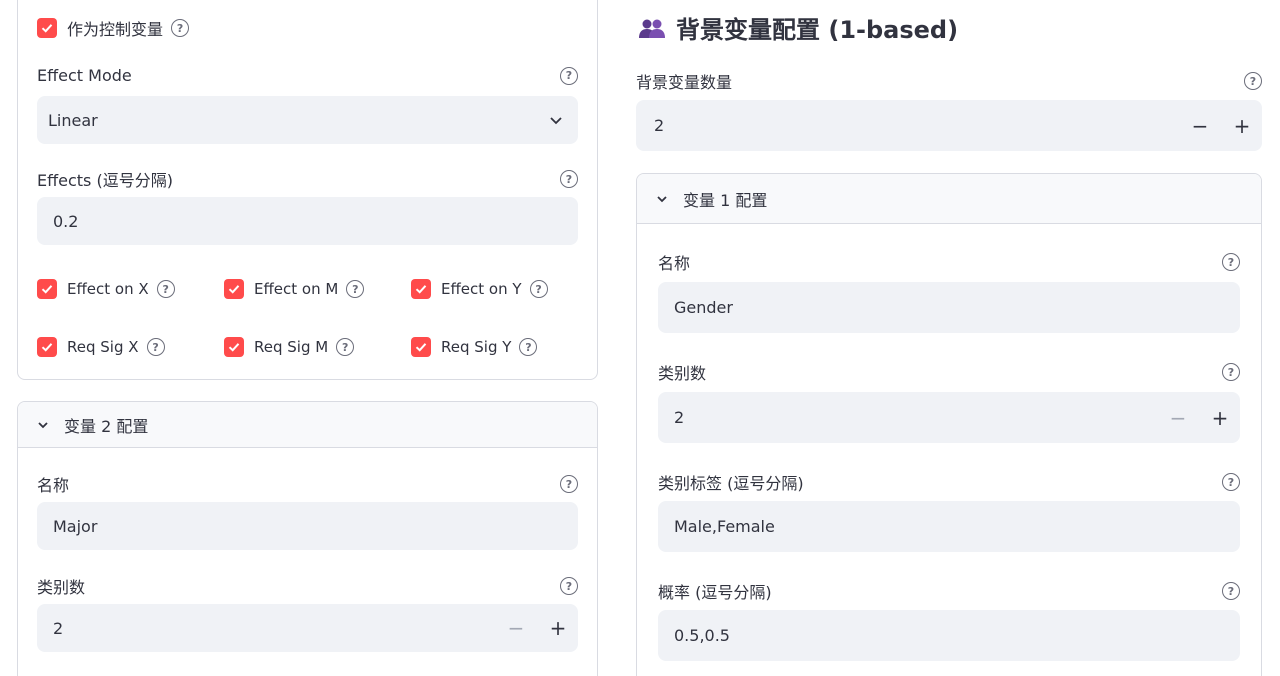 Image resolution: width=1280 pixels, height=676 pixels. I want to click on effect-mode-value: Linear, so click(73, 120).